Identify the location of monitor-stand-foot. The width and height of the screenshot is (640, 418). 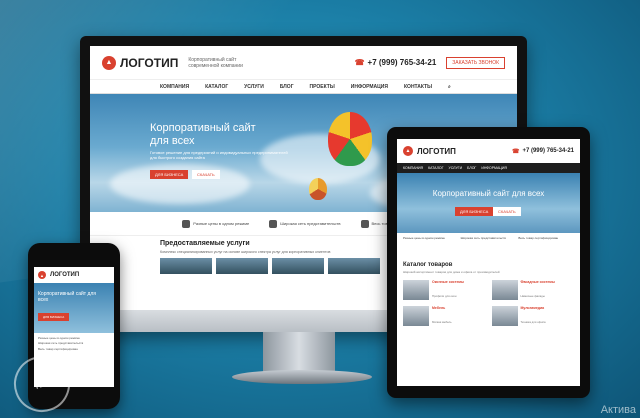
(302, 377).